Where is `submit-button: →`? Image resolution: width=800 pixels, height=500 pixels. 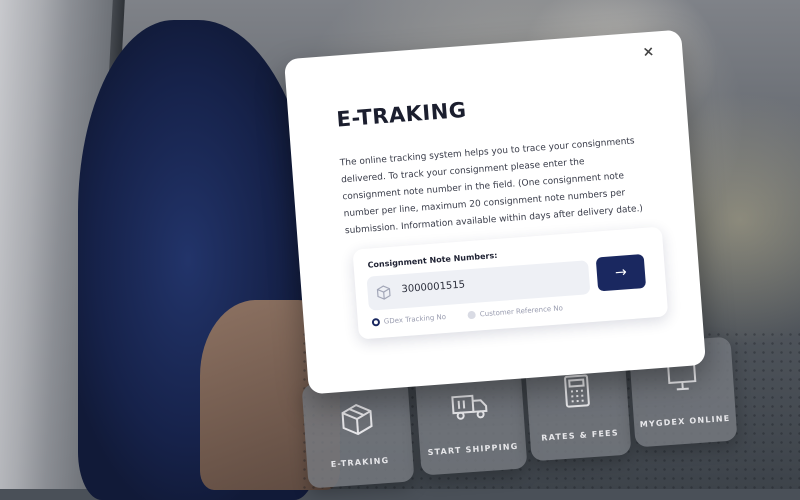
submit-button: → is located at coordinates (621, 272).